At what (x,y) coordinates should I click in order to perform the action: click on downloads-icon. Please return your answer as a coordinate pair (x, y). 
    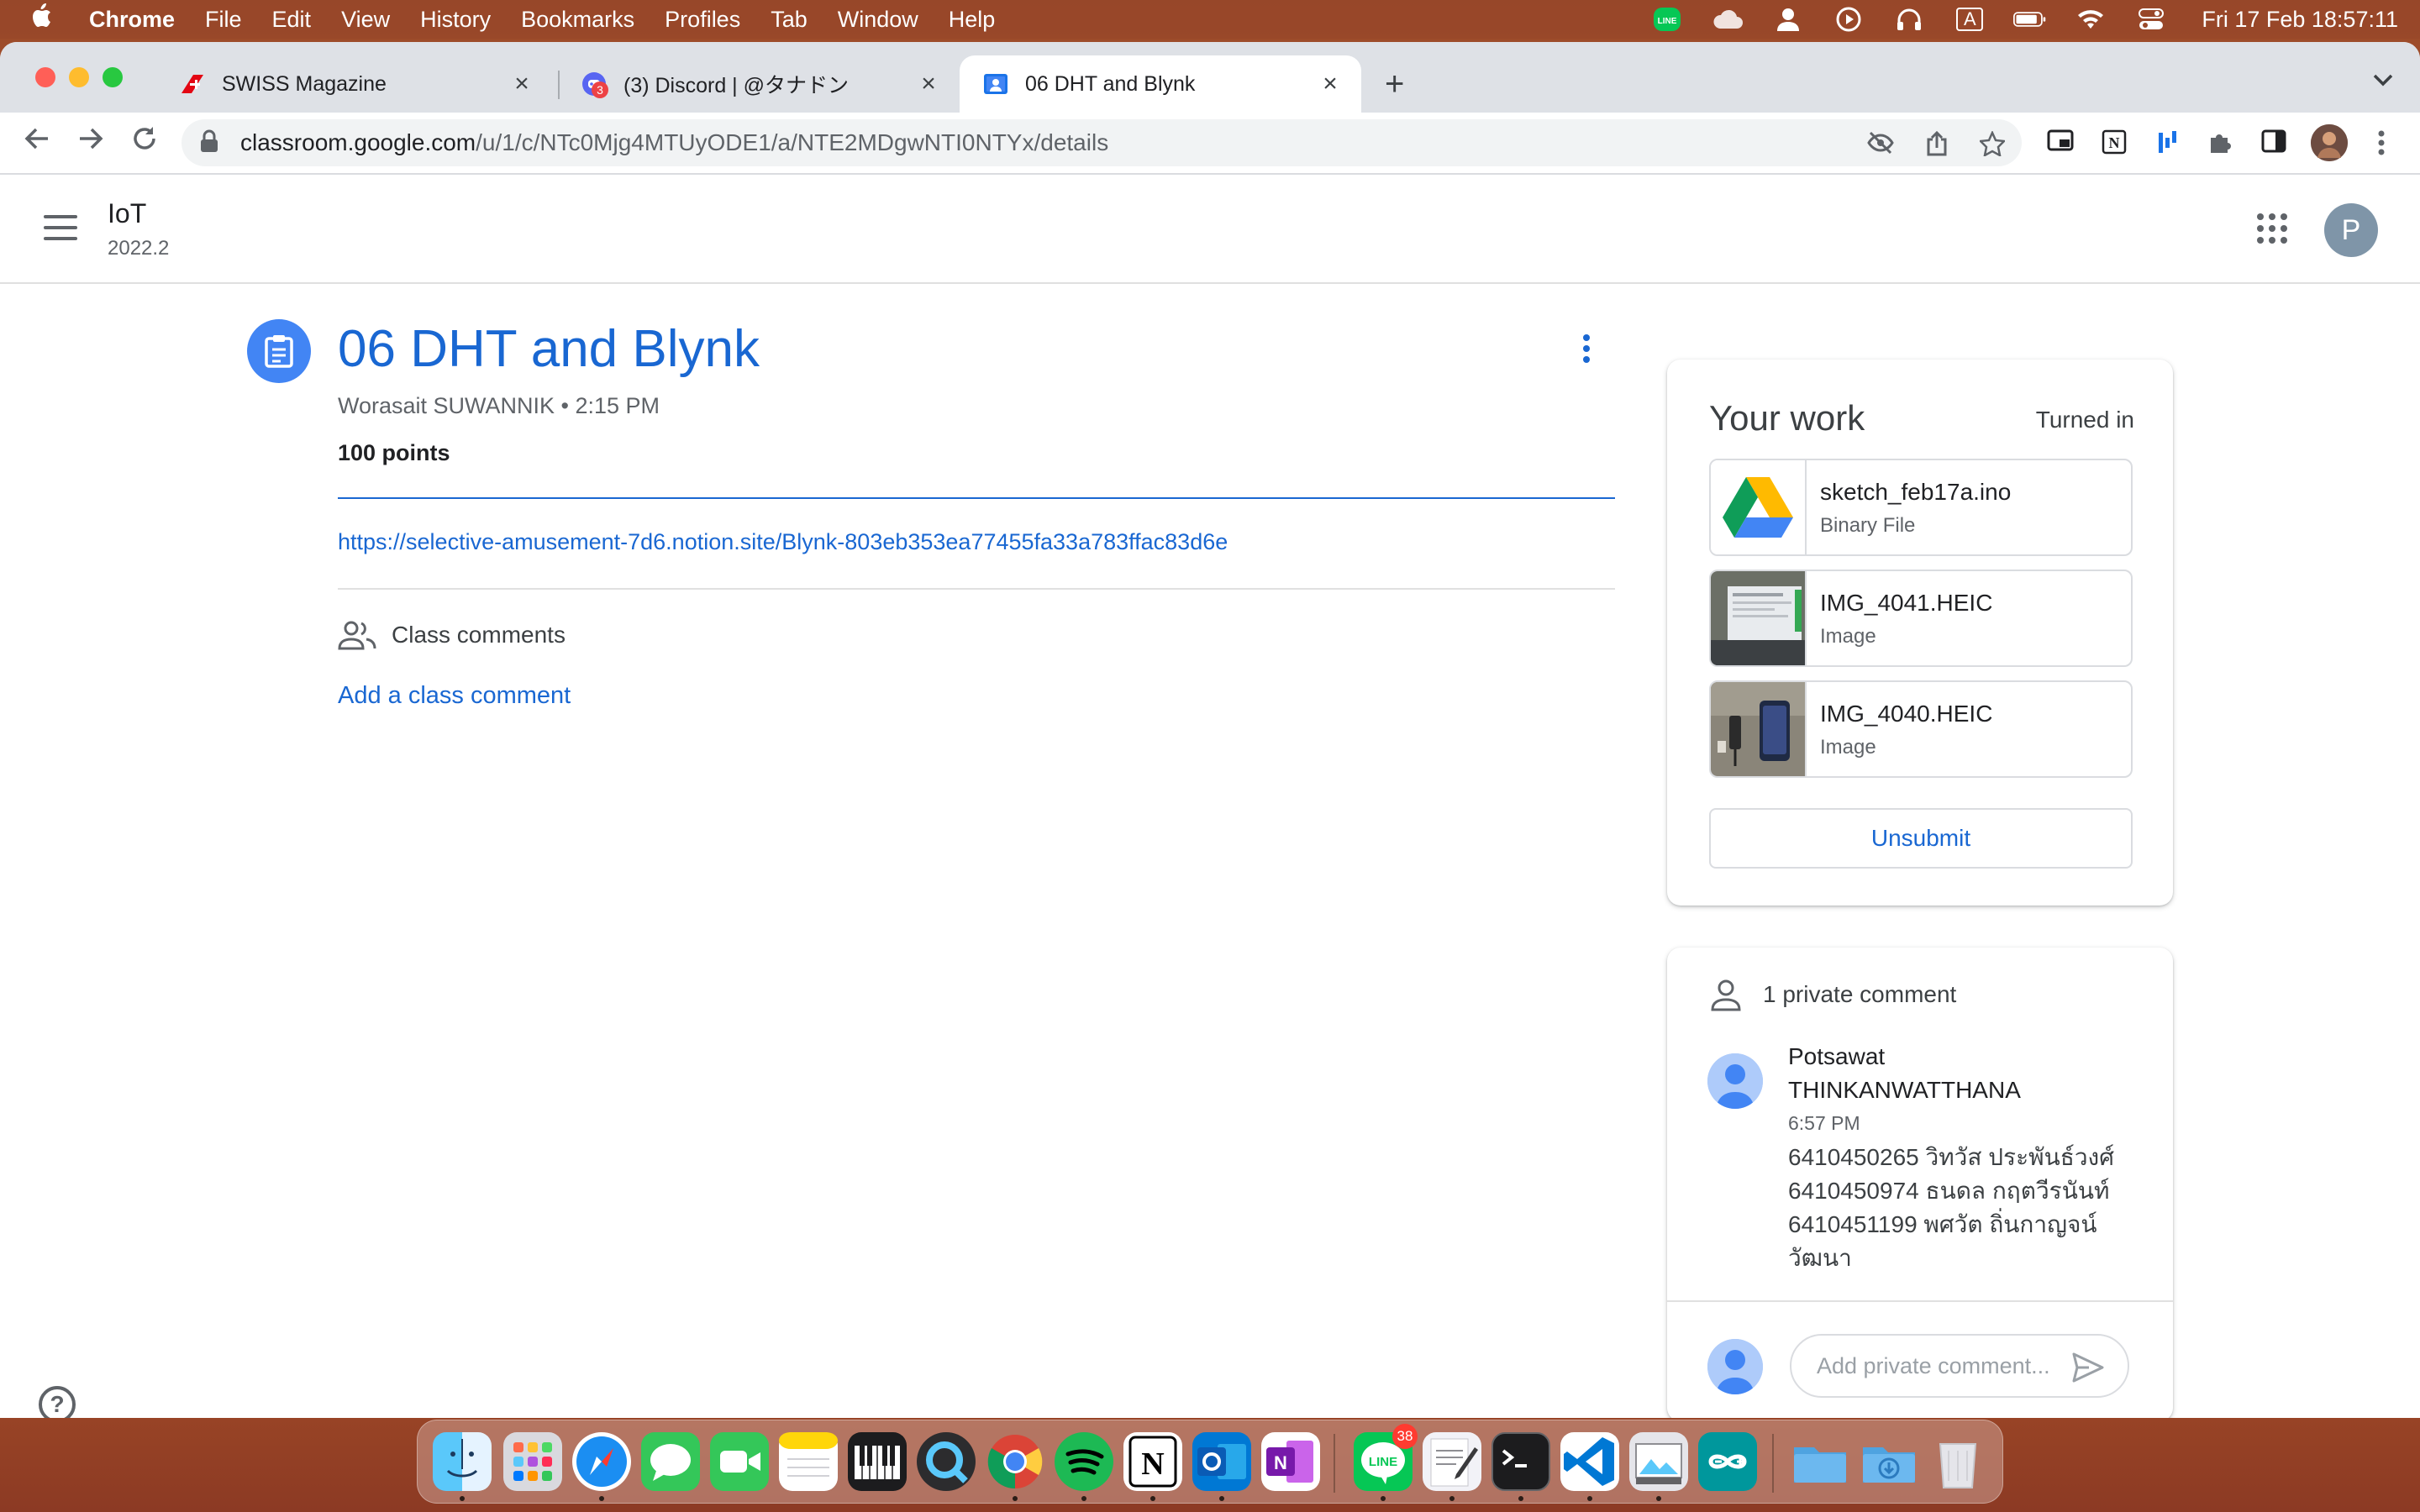
    Looking at the image, I should click on (1889, 1461).